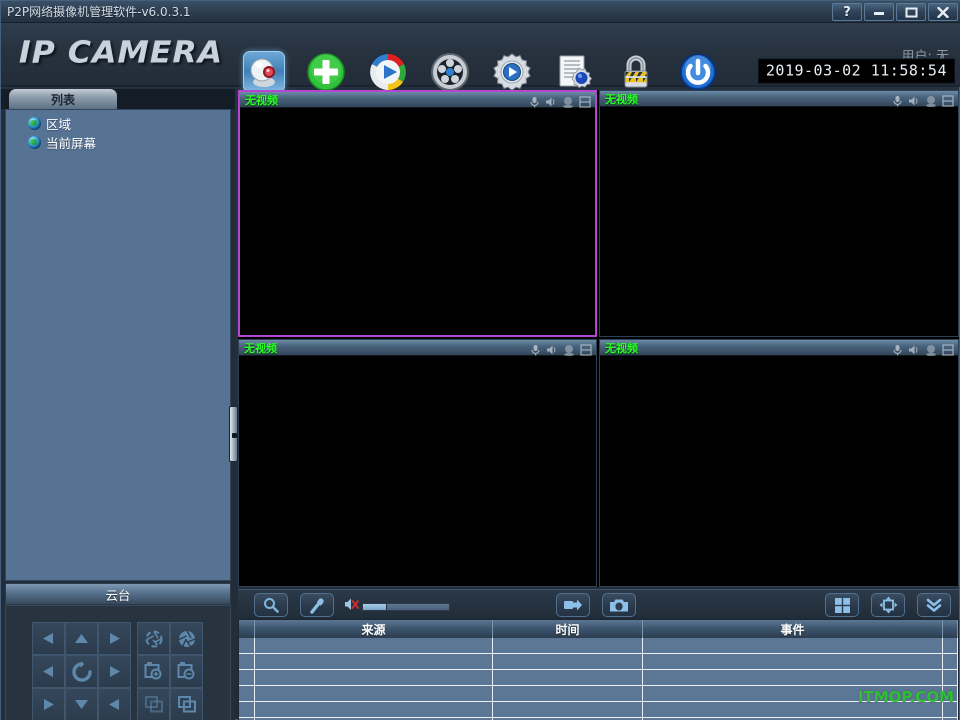 The image size is (960, 720). What do you see at coordinates (118, 594) in the screenshot?
I see `ptz-section-header: 云台` at bounding box center [118, 594].